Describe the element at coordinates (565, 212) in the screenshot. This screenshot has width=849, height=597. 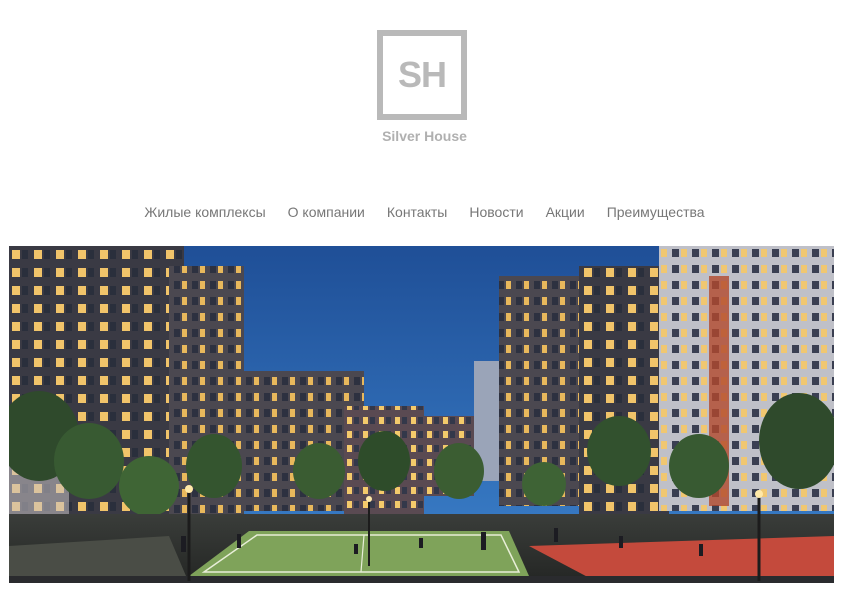
I see `nav-item-promotions: Акции` at that location.